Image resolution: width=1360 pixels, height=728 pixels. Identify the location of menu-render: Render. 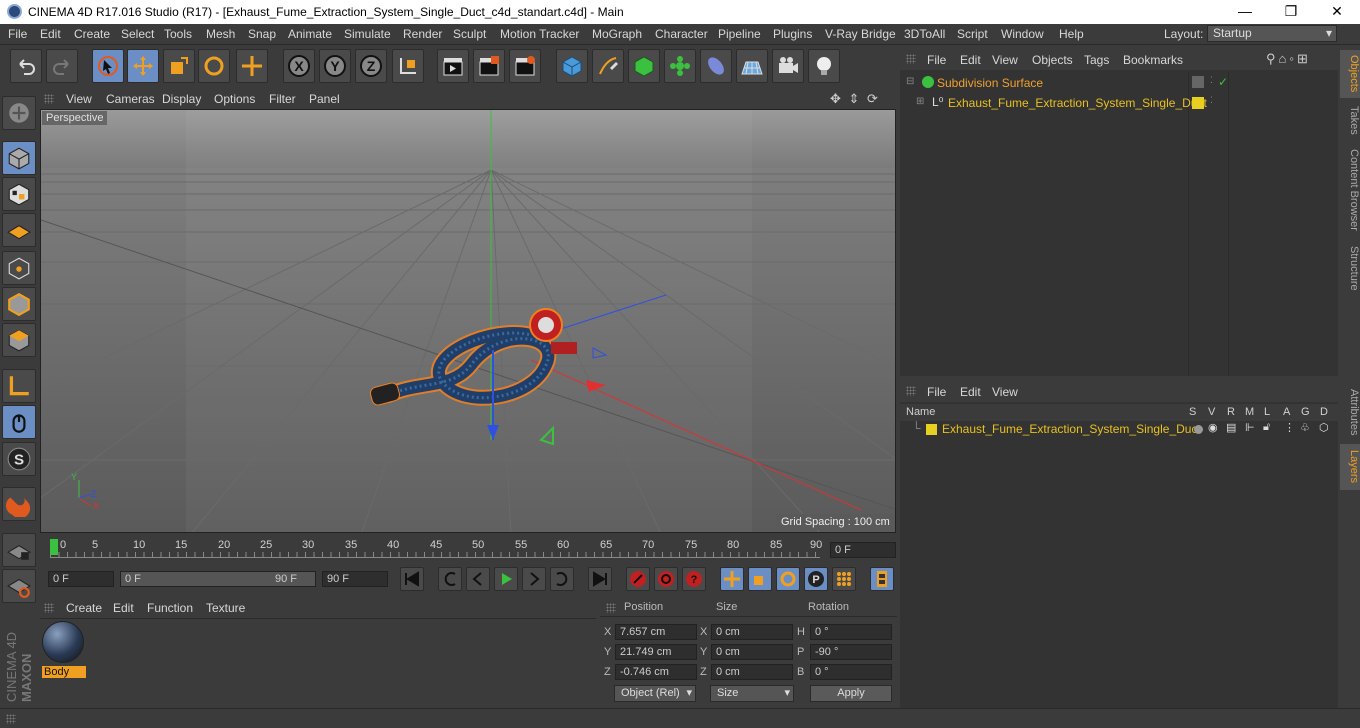
(422, 34).